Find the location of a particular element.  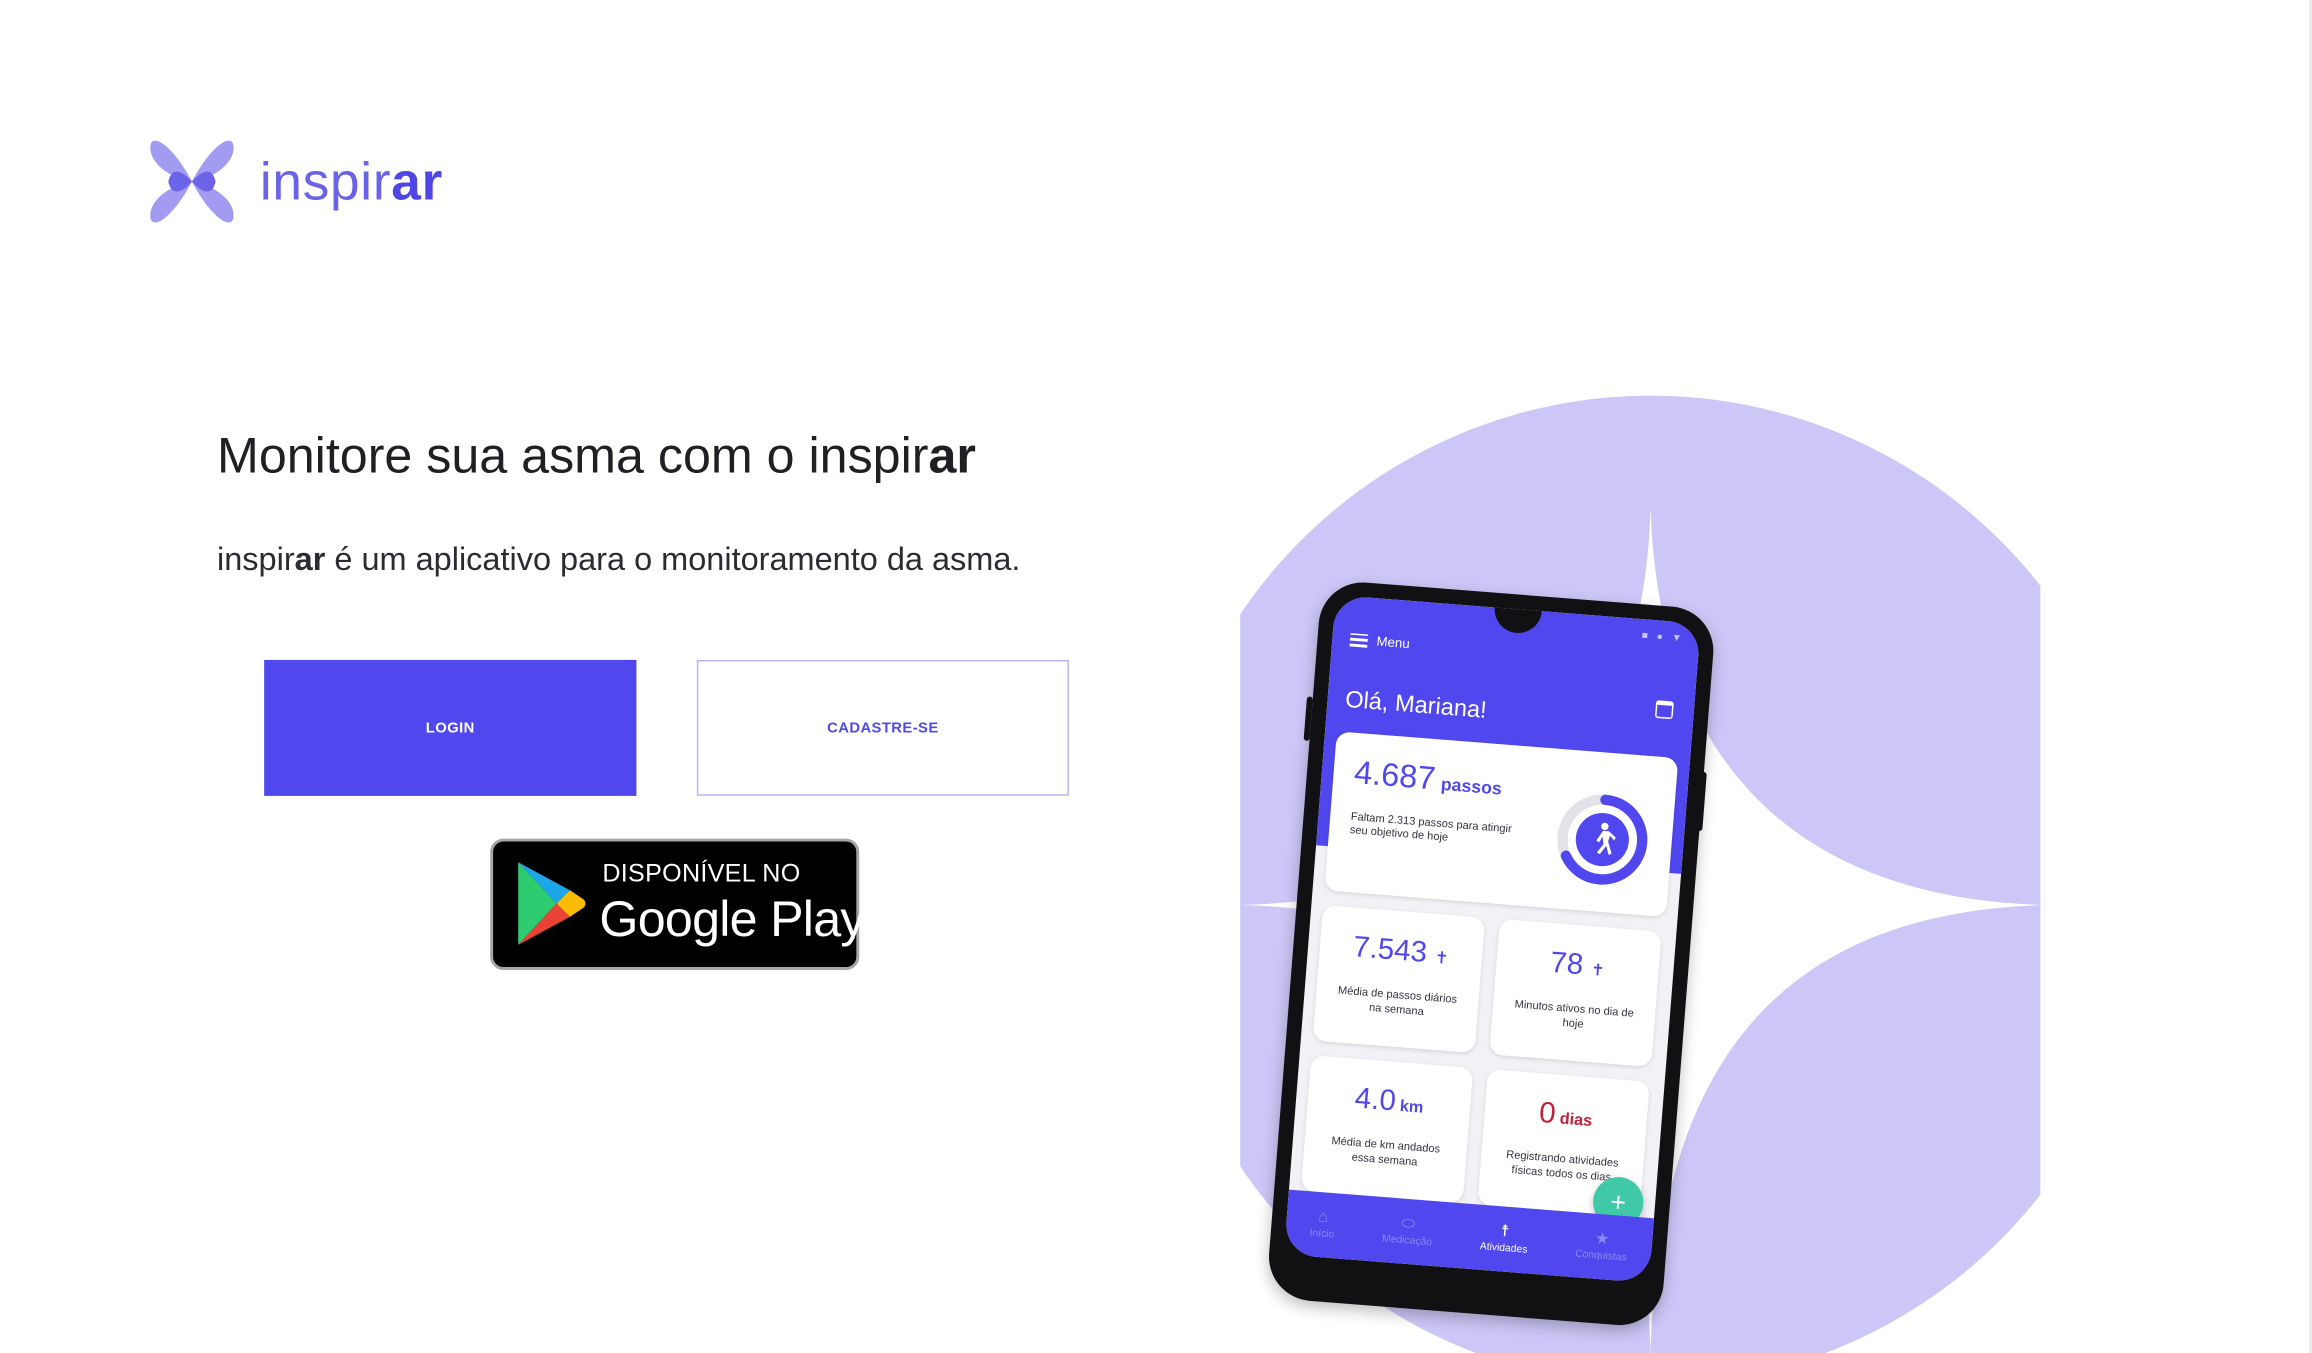

card-label: Média de passos diários na semana is located at coordinates (1397, 1000).